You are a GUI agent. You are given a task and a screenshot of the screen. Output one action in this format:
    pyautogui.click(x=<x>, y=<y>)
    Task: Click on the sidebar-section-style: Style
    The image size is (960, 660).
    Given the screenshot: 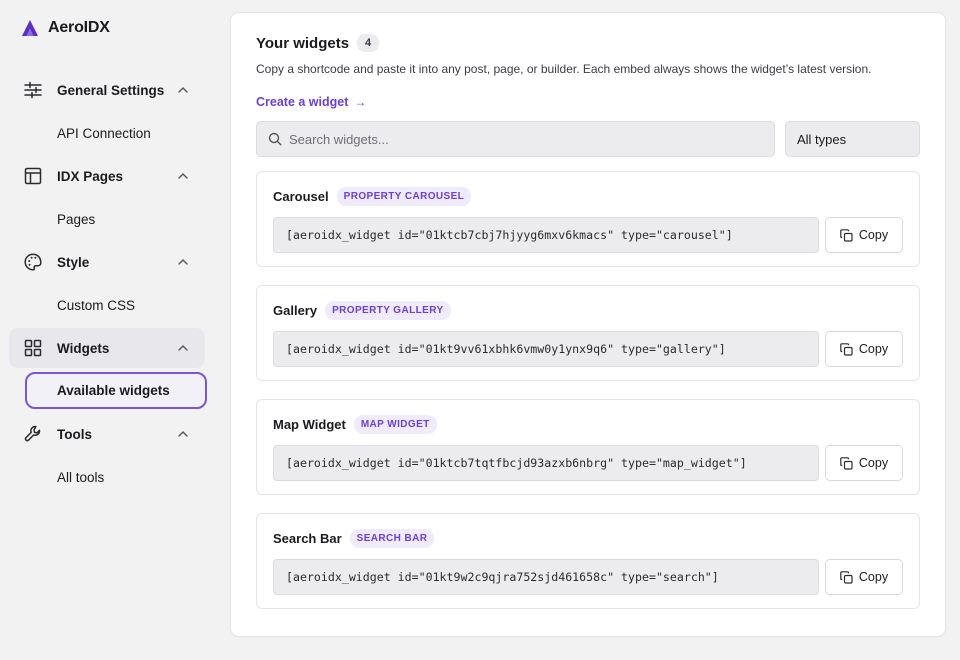 What is the action you would take?
    pyautogui.click(x=107, y=262)
    